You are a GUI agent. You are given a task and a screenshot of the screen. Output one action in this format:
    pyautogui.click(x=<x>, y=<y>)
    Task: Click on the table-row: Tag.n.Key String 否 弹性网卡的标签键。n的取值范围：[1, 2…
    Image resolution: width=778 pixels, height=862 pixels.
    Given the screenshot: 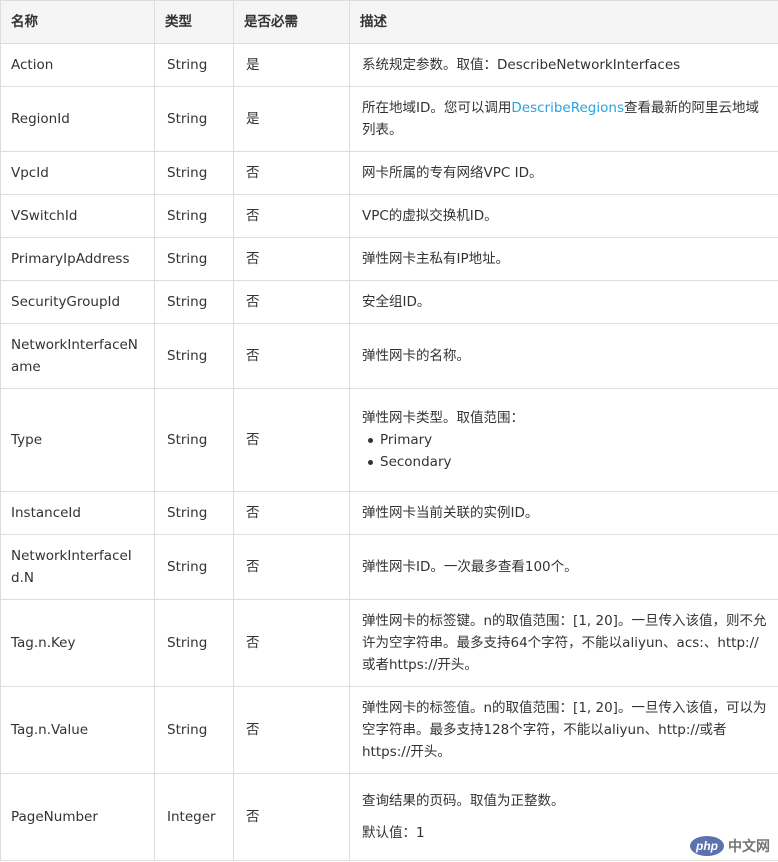 What is the action you would take?
    pyautogui.click(x=389, y=643)
    